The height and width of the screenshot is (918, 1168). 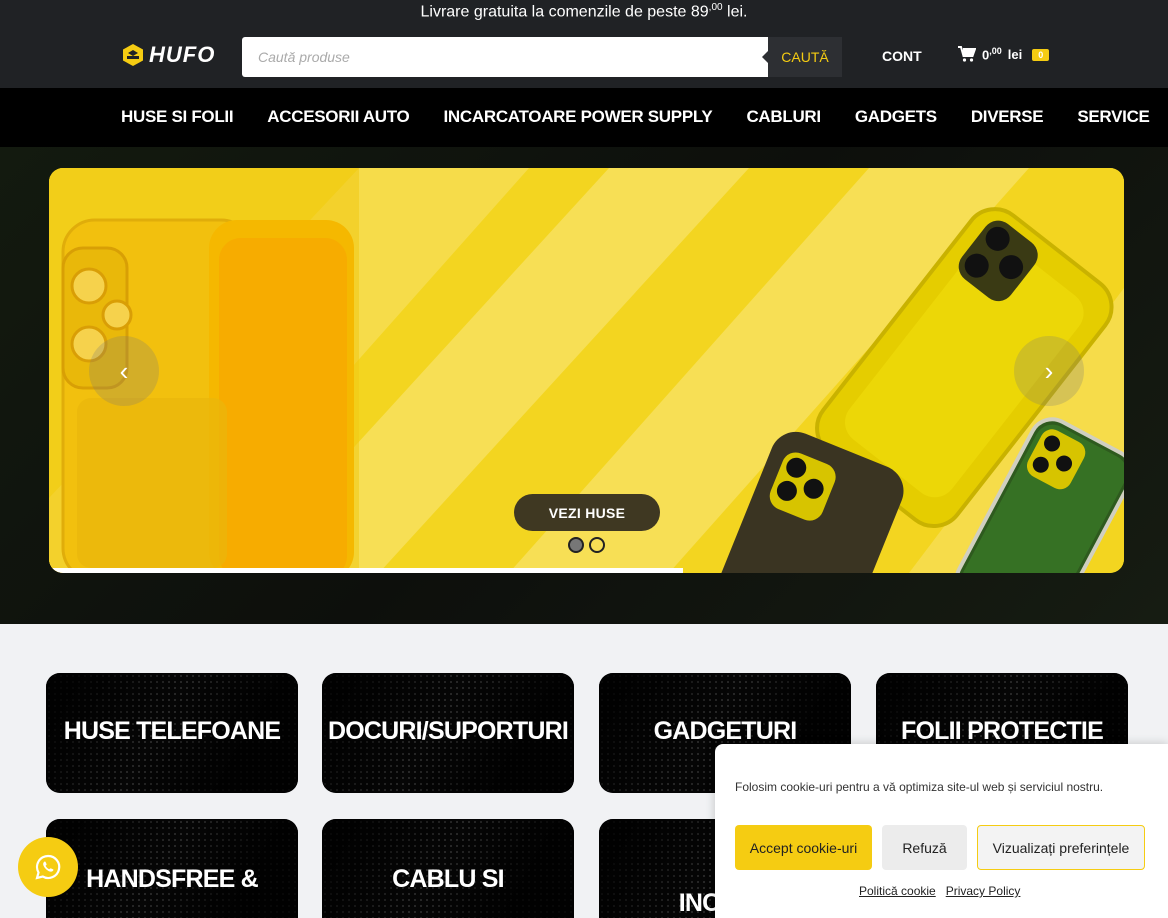 I want to click on nav-item-huse-si-folii: HUSE SI FOLII, so click(x=177, y=117).